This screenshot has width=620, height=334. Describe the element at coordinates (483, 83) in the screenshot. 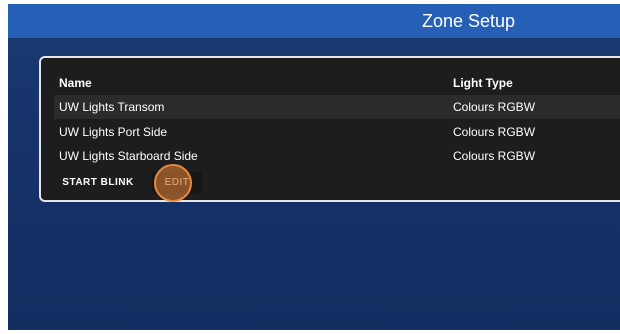

I see `column-header-light-type: Light Type` at that location.